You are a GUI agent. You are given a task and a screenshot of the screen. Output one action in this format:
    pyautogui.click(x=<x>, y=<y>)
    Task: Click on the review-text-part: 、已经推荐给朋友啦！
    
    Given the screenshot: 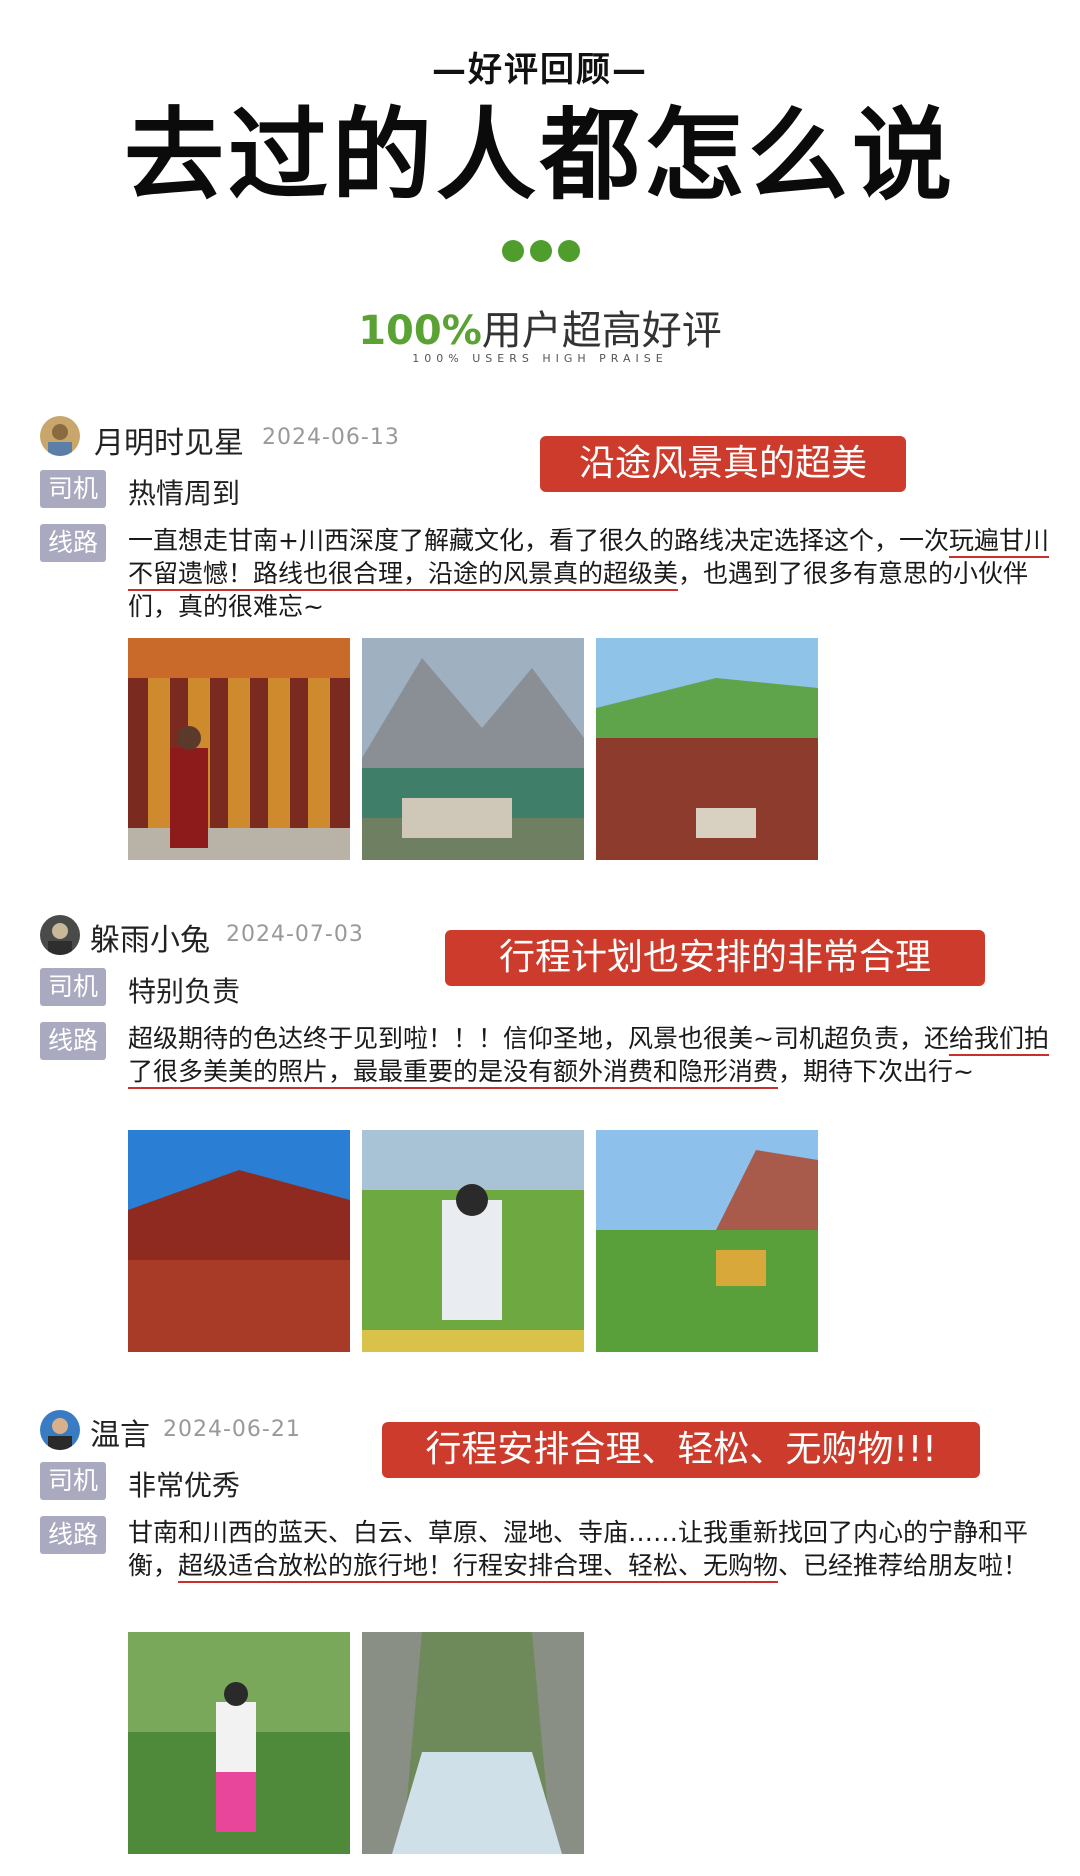 What is the action you would take?
    pyautogui.click(x=903, y=1565)
    